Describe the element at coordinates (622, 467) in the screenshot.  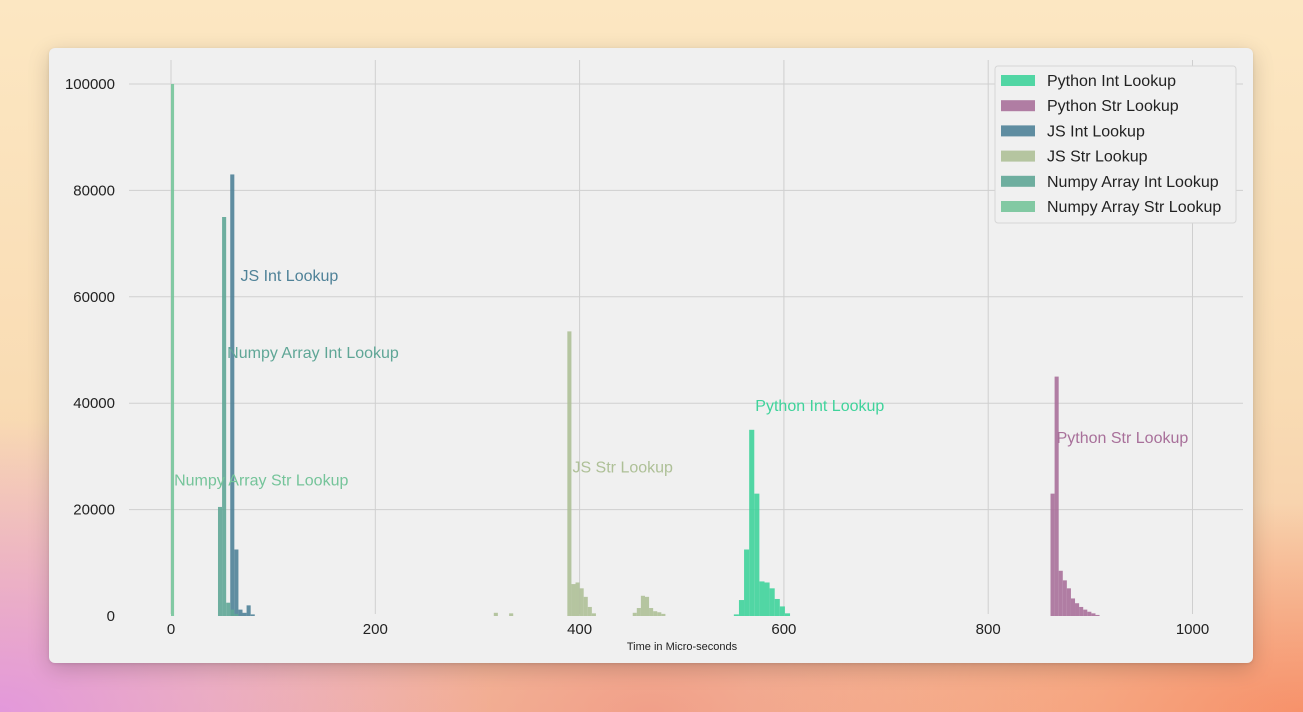
I see `series-label: JS Str Lookup` at that location.